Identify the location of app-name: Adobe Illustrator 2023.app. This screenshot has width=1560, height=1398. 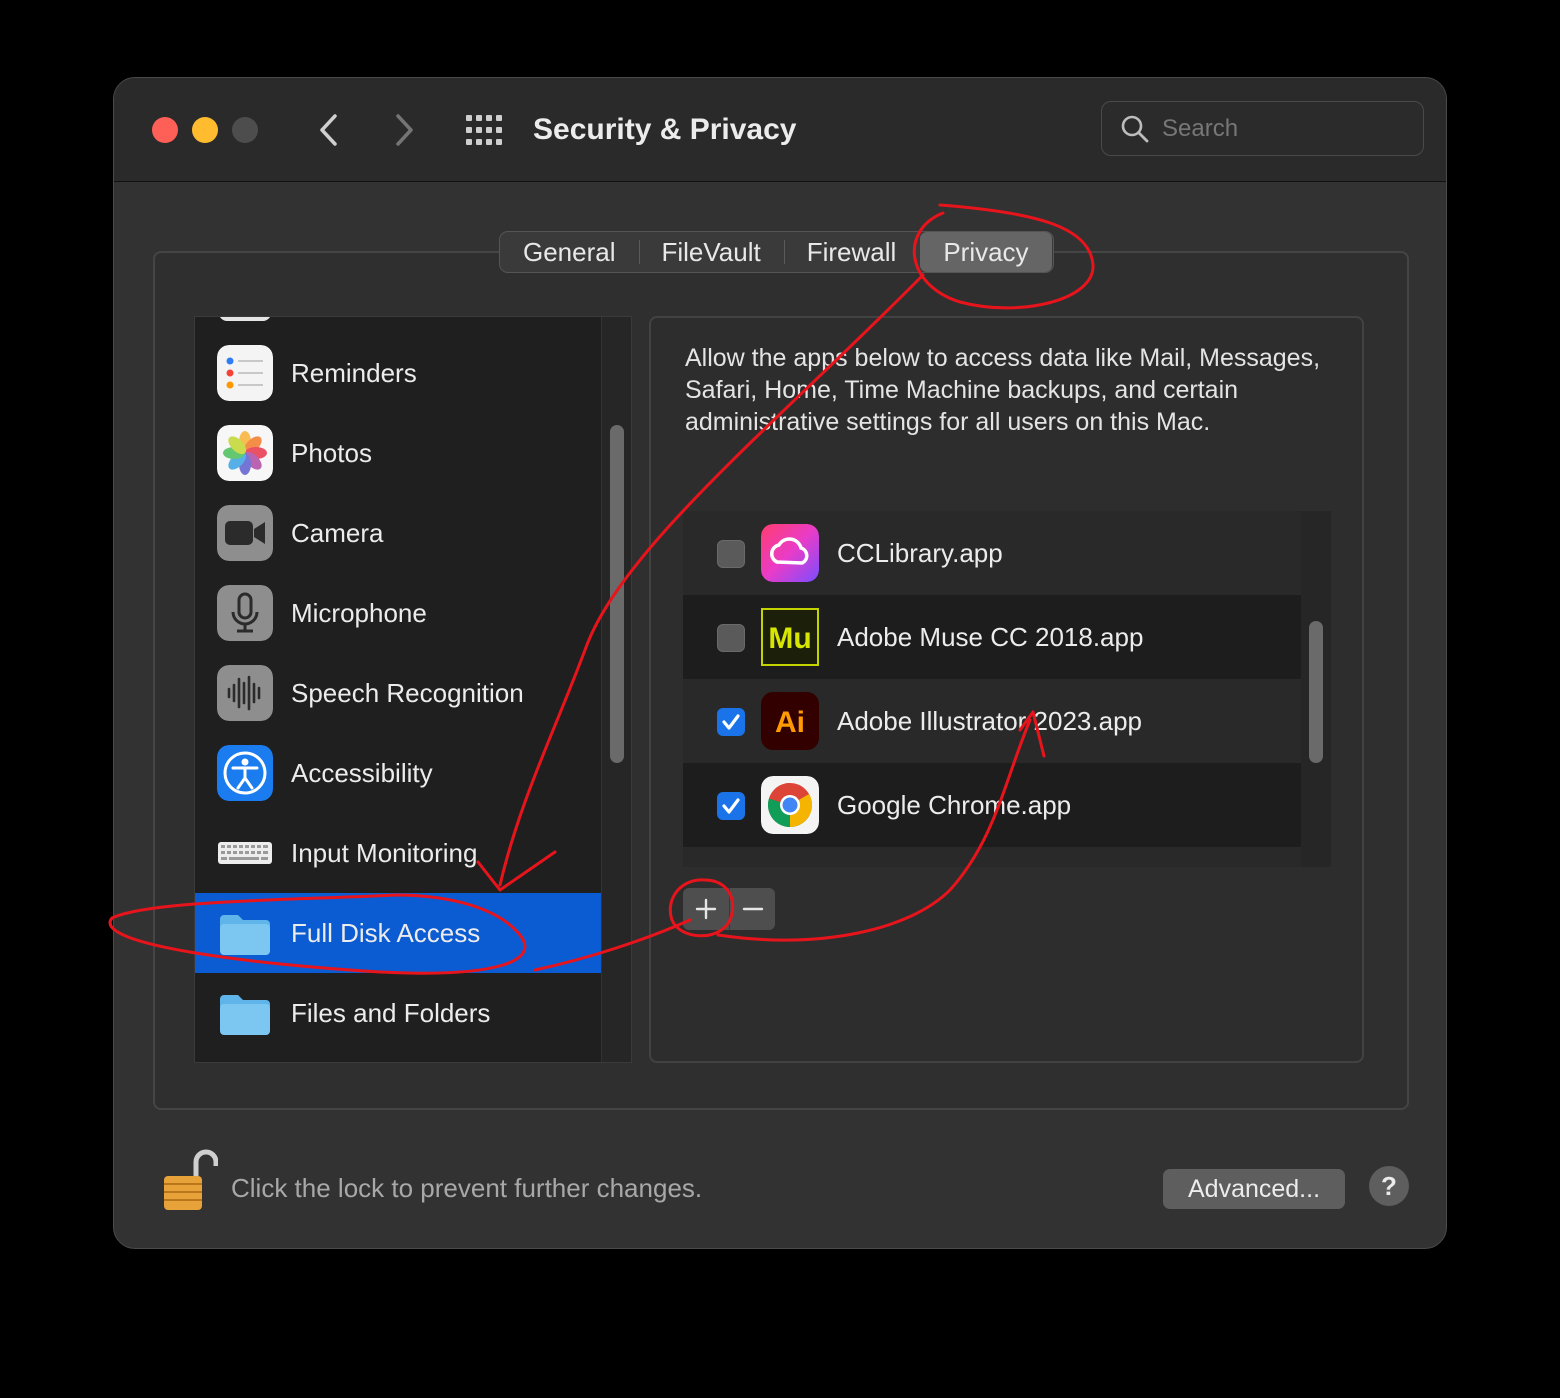
(989, 721).